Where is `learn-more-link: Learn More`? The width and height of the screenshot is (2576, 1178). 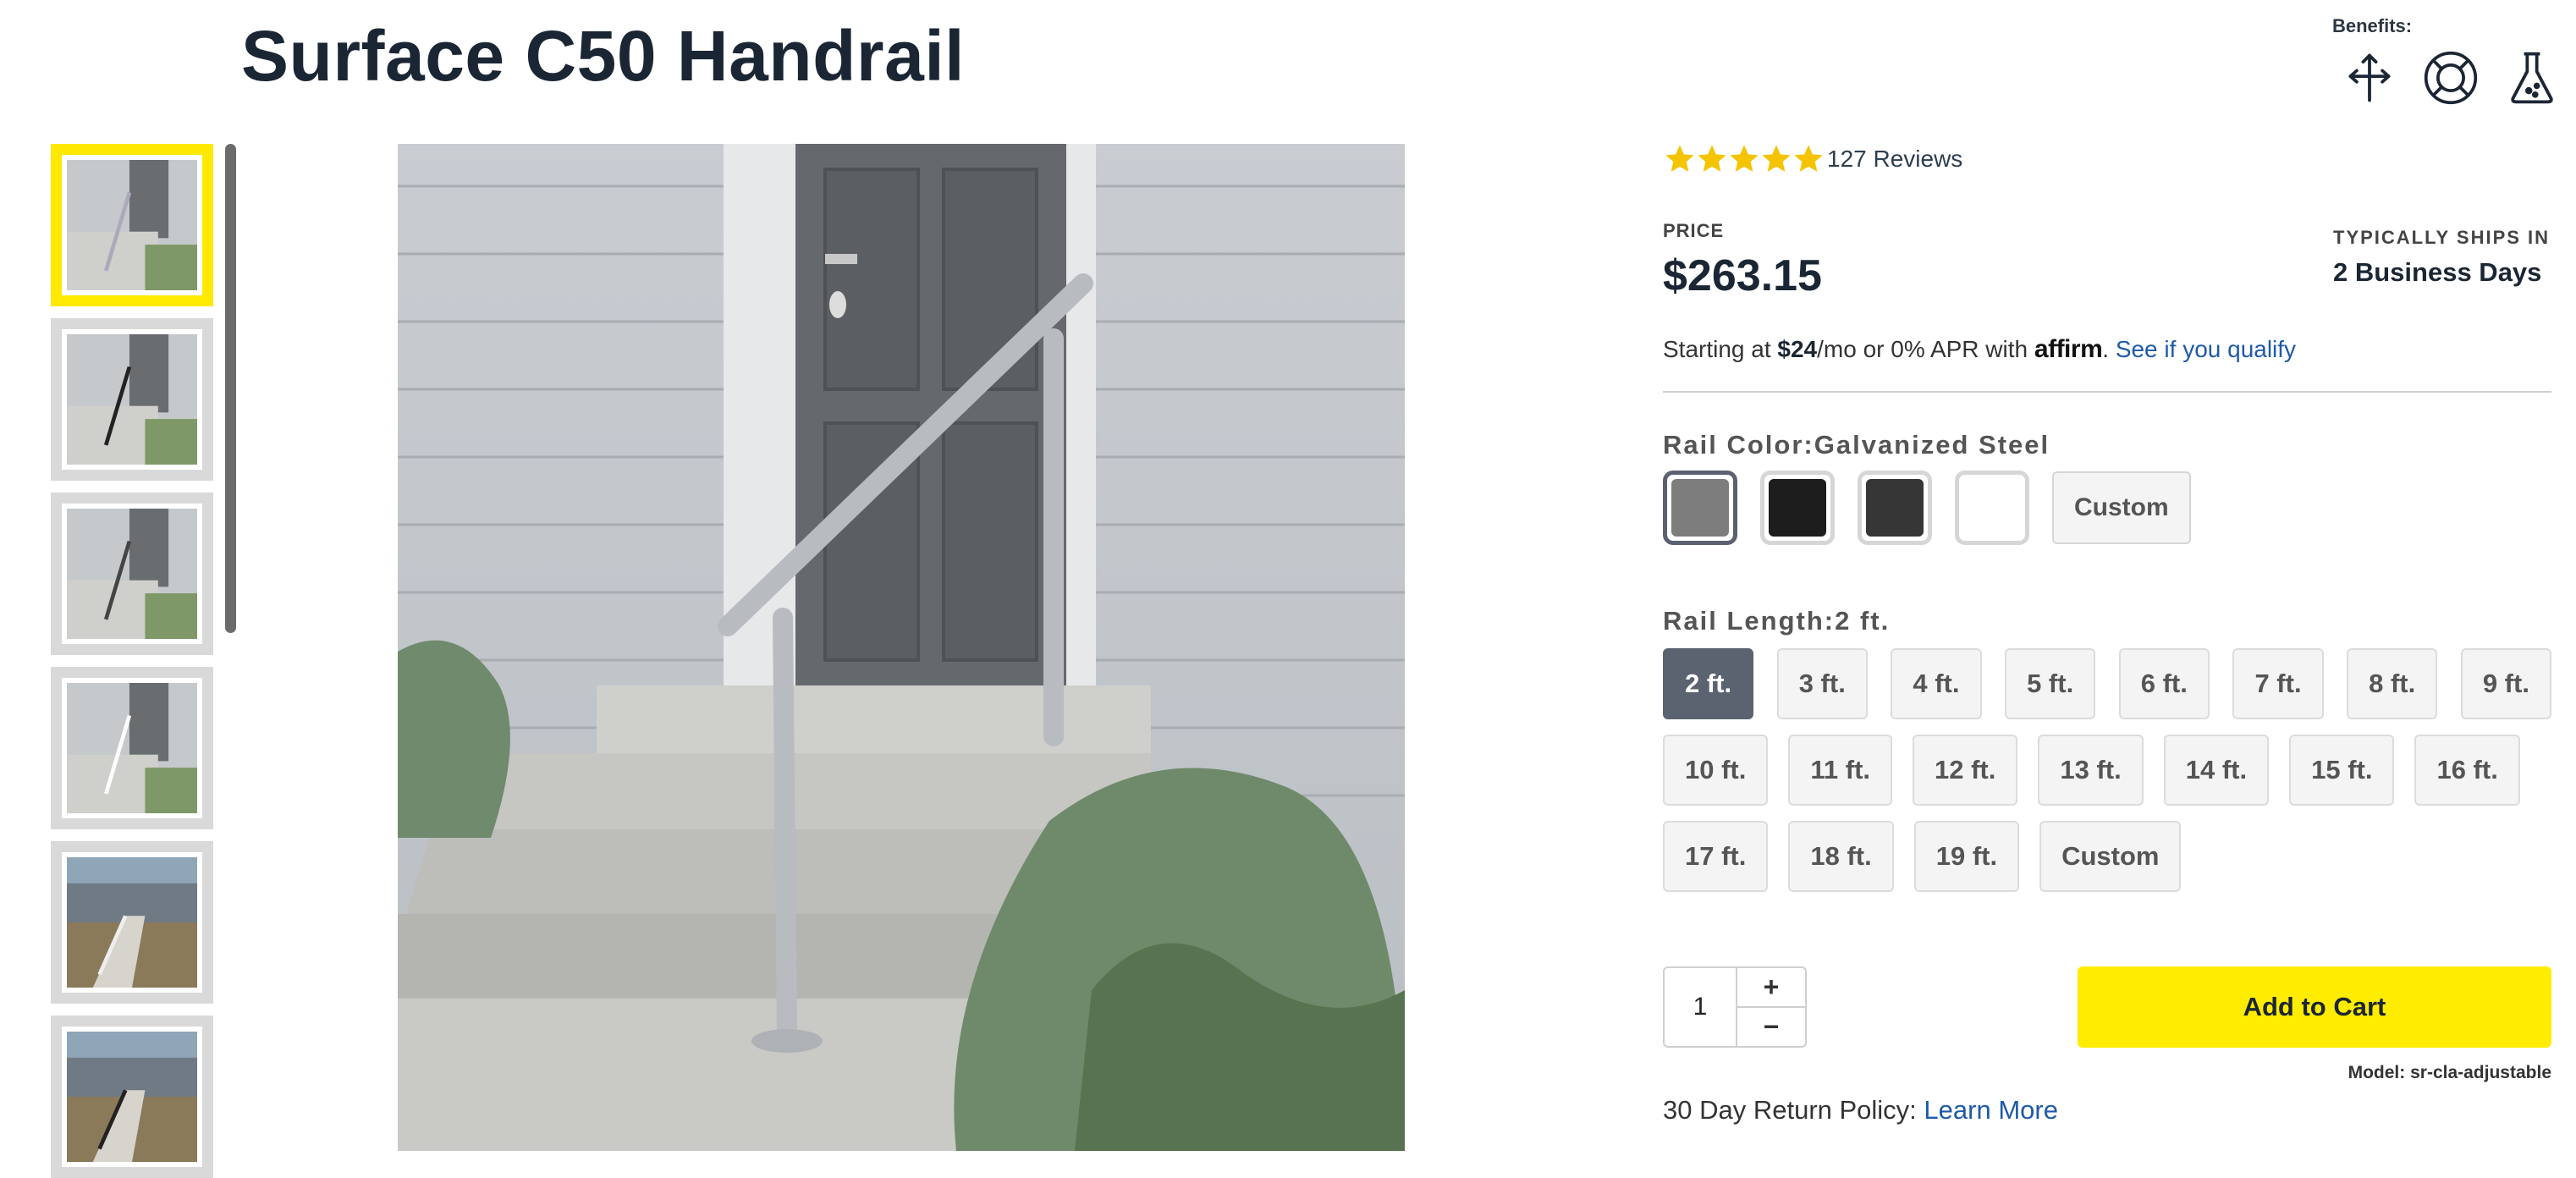
learn-more-link: Learn More is located at coordinates (1991, 1110).